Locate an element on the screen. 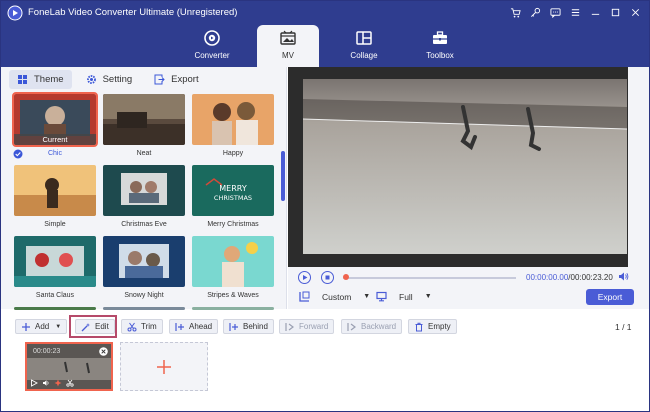  plus-behind-icon is located at coordinates (233, 326).